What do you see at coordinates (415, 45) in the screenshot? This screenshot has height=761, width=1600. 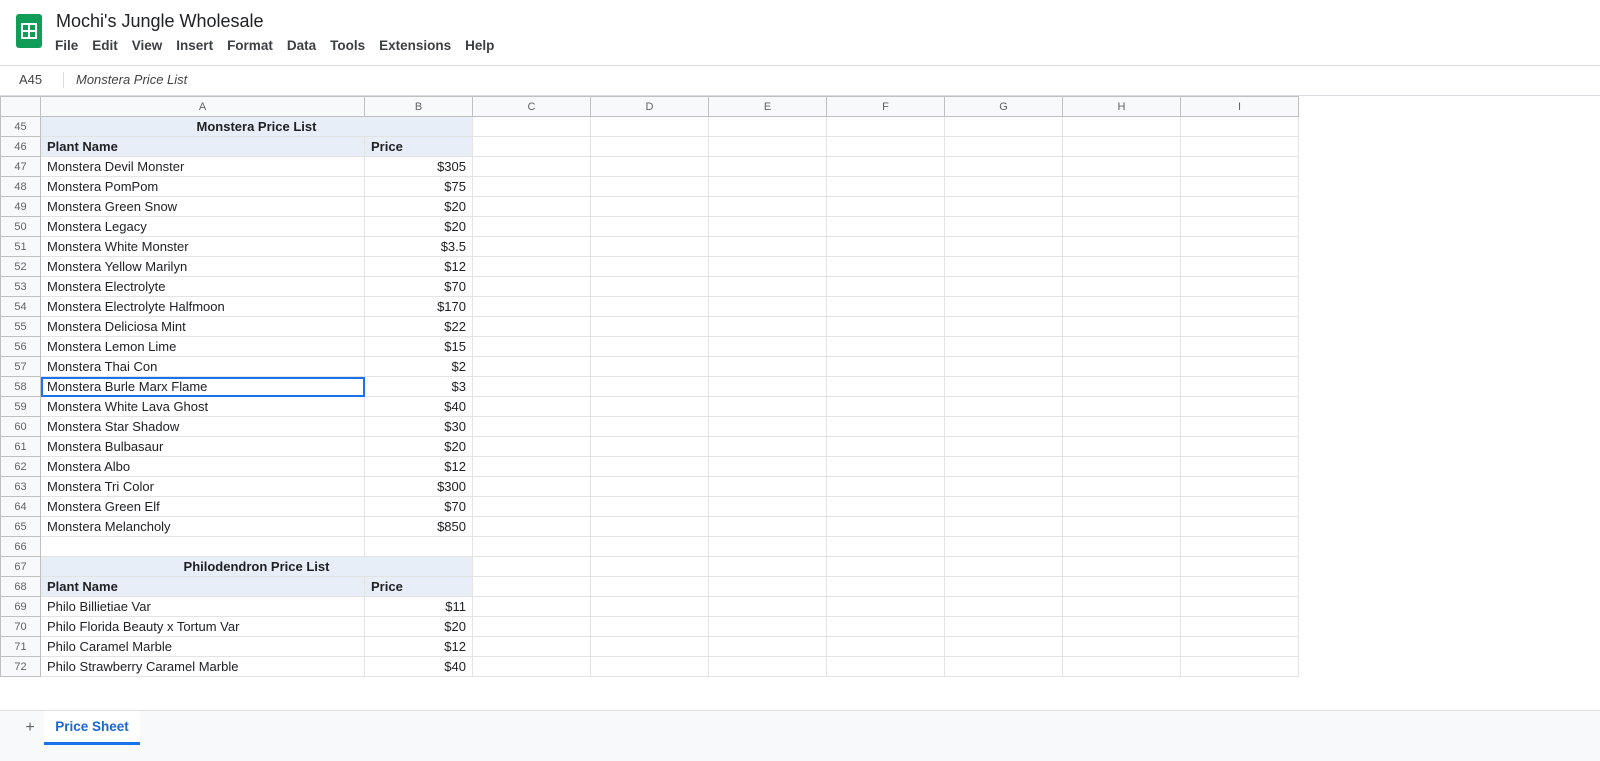 I see `menu-extensions: Extensions` at bounding box center [415, 45].